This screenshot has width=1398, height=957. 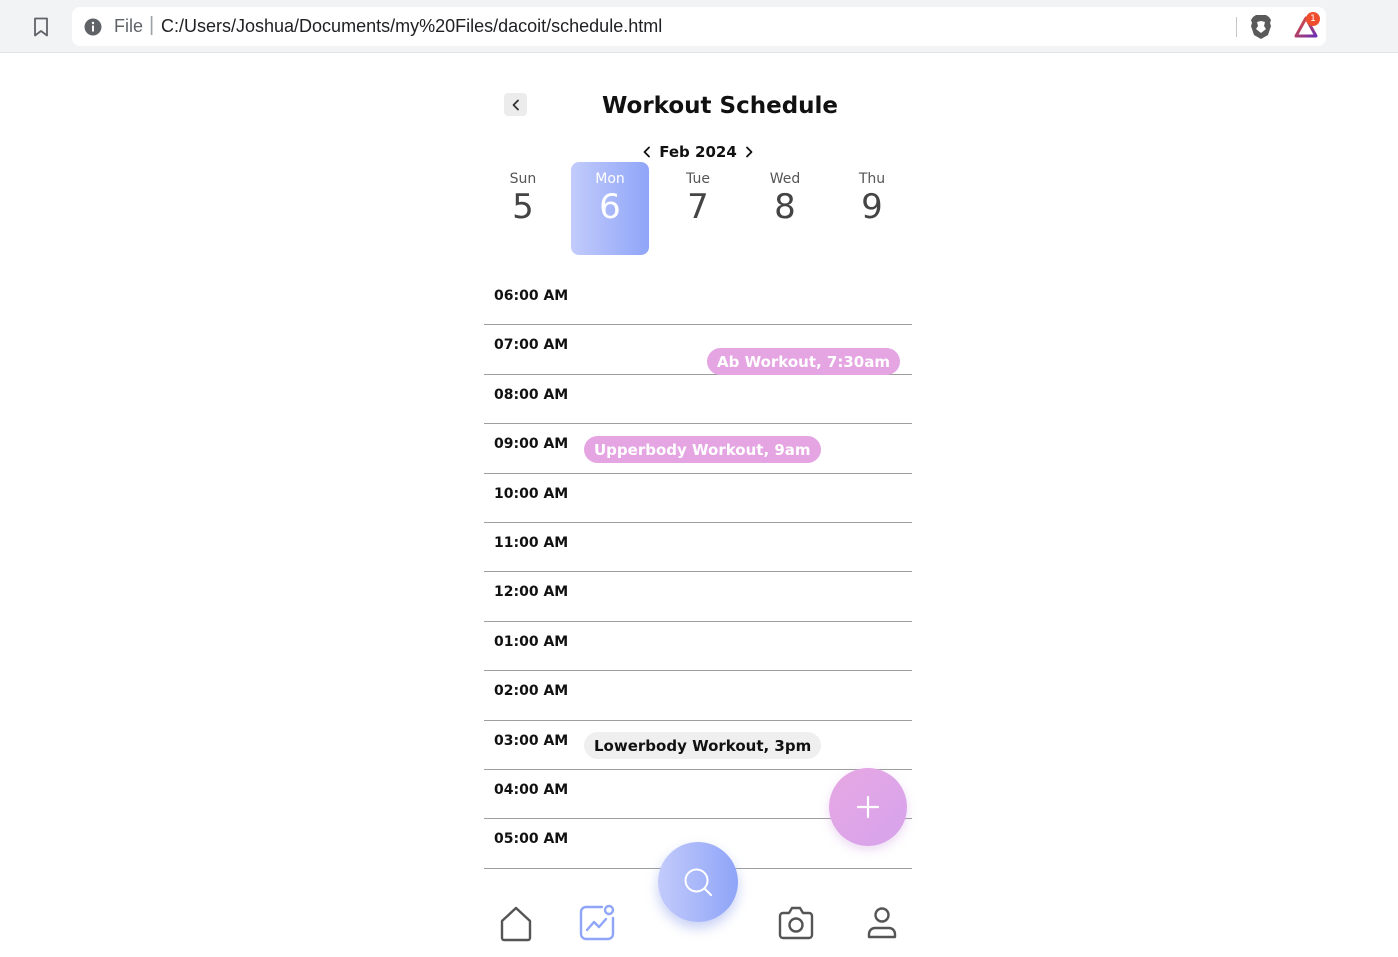 I want to click on slot-time-label: 03:00 AM, so click(x=531, y=740).